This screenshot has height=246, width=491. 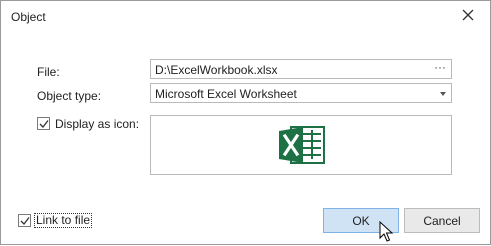 I want to click on display-as-icon-checkbox, so click(x=43, y=123).